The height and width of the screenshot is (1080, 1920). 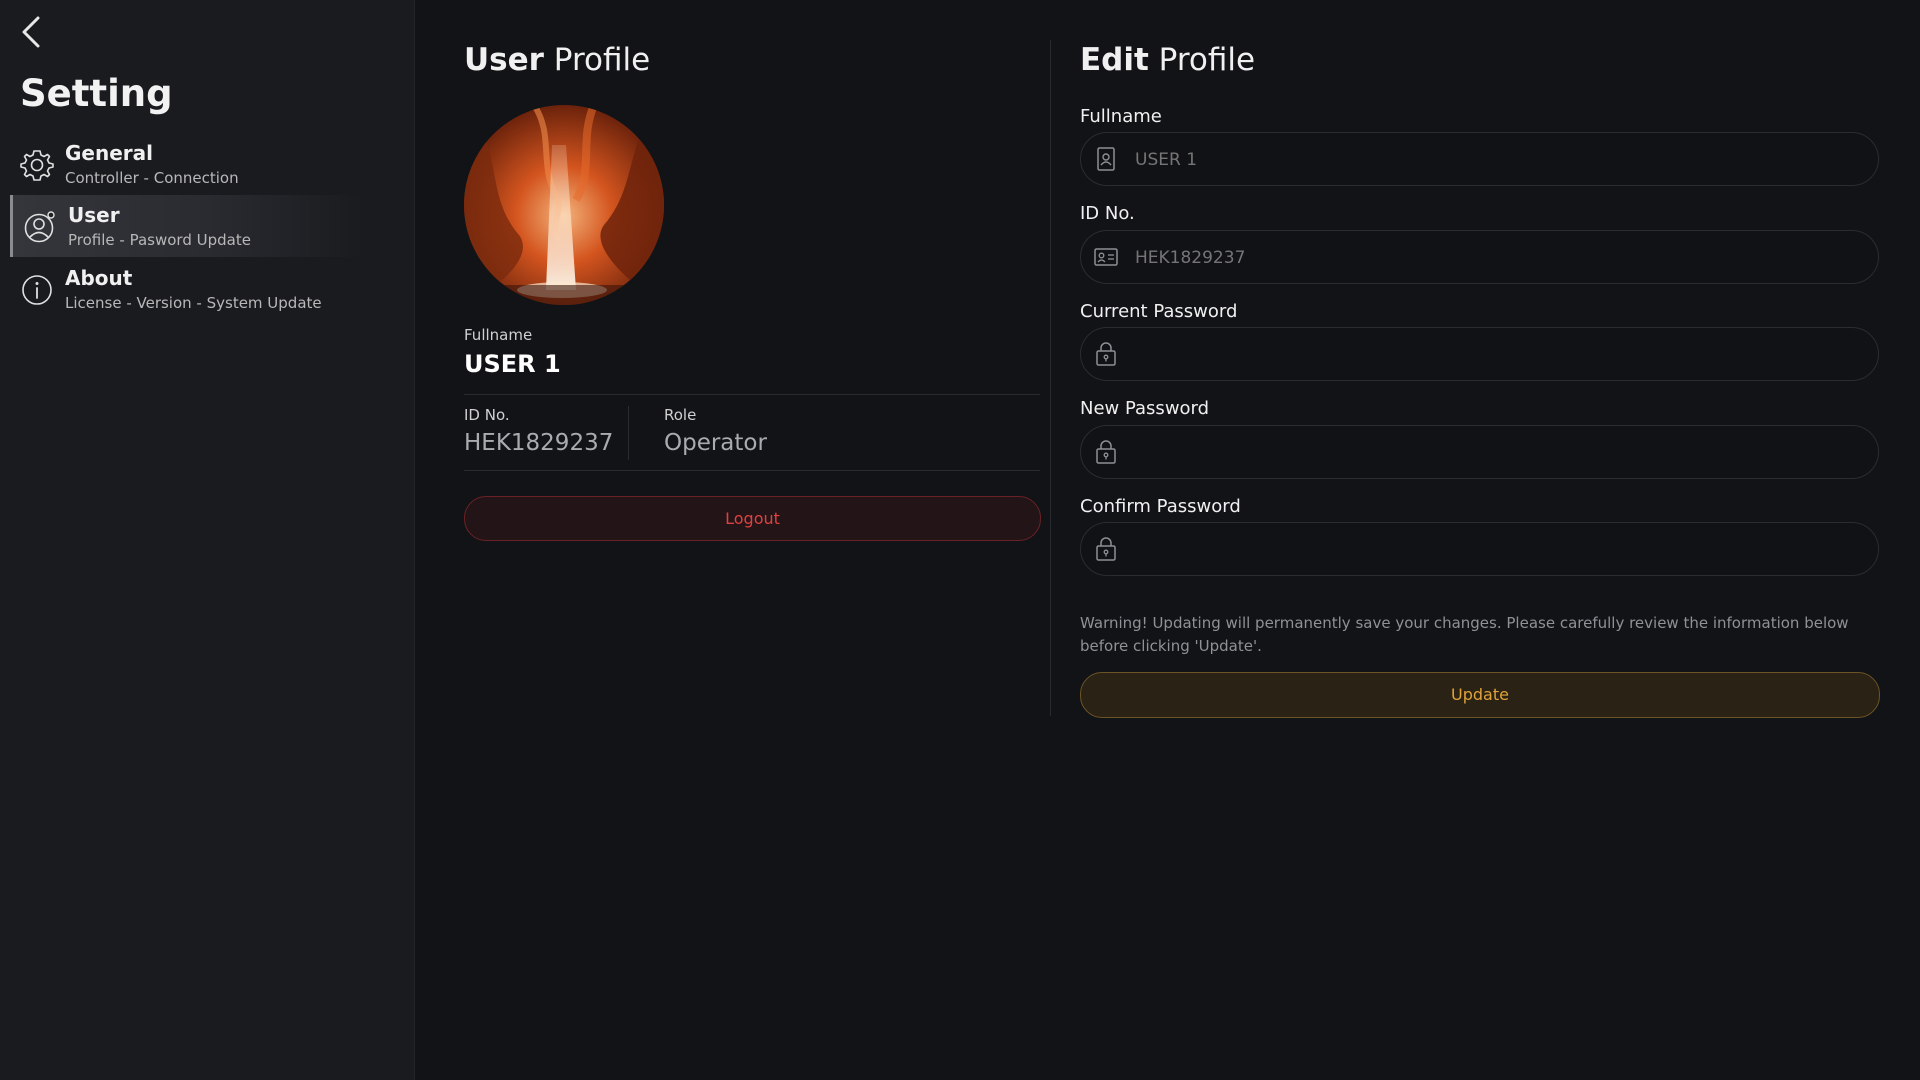 I want to click on current-password-field, so click(x=1479, y=354).